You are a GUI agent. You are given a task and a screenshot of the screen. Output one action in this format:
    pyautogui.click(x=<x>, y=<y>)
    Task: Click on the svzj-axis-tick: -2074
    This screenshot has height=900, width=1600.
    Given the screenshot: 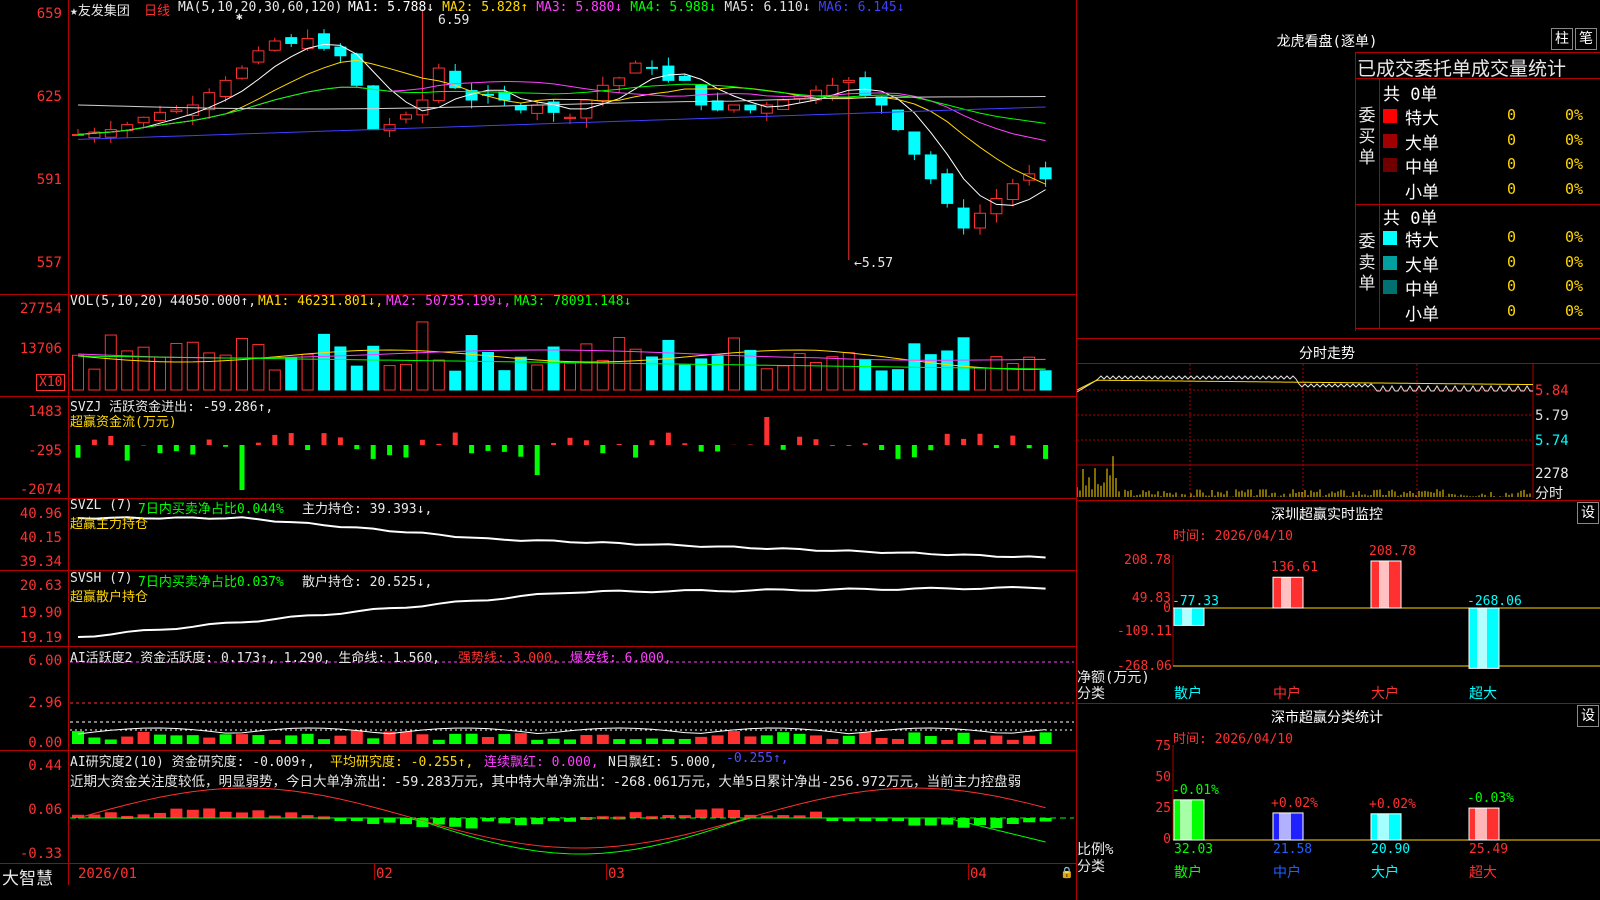 What is the action you would take?
    pyautogui.click(x=40, y=490)
    